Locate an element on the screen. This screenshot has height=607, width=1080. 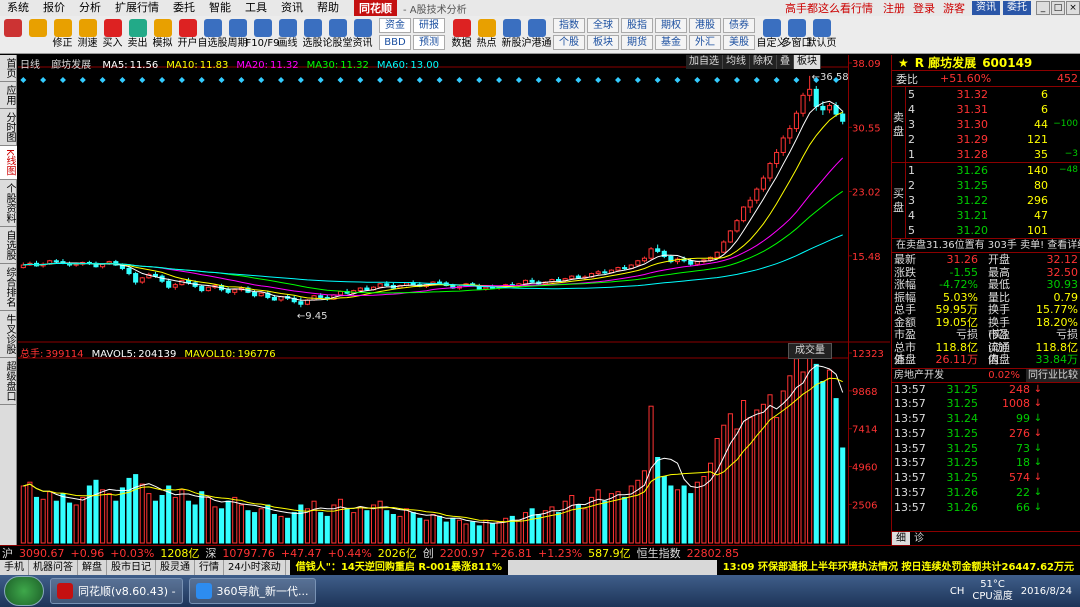
toolbar-button-back is located at coordinates (37, 35).